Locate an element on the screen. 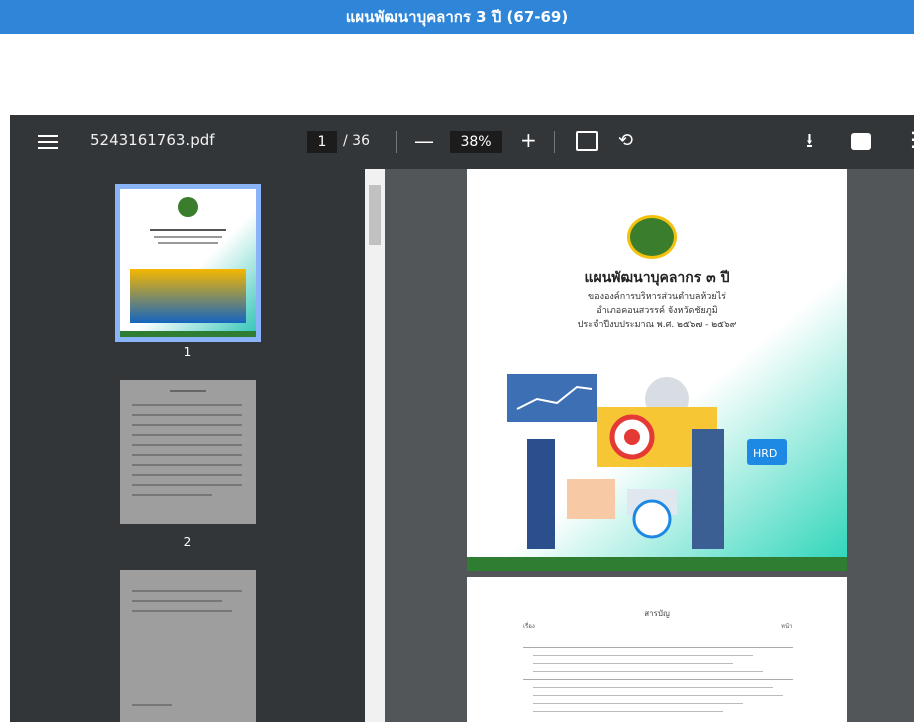  download-icon: ⭳ is located at coordinates (809, 140).